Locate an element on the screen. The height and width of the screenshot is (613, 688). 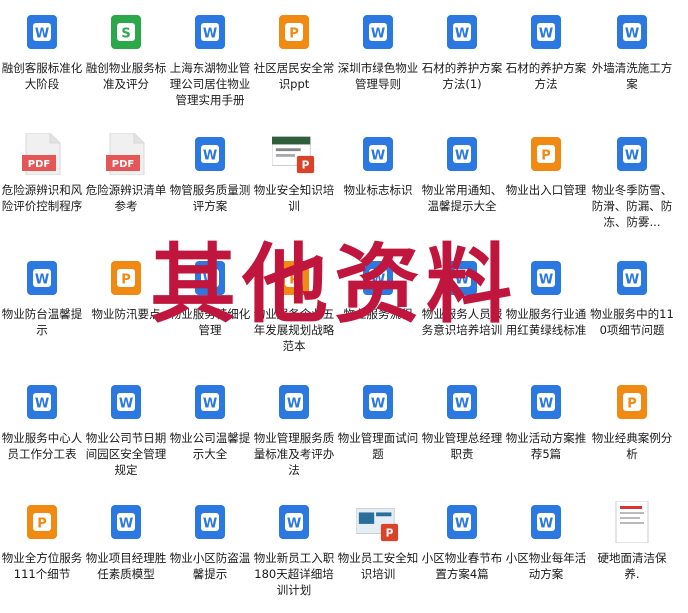
svg-text: PDF is located at coordinates (39, 164).